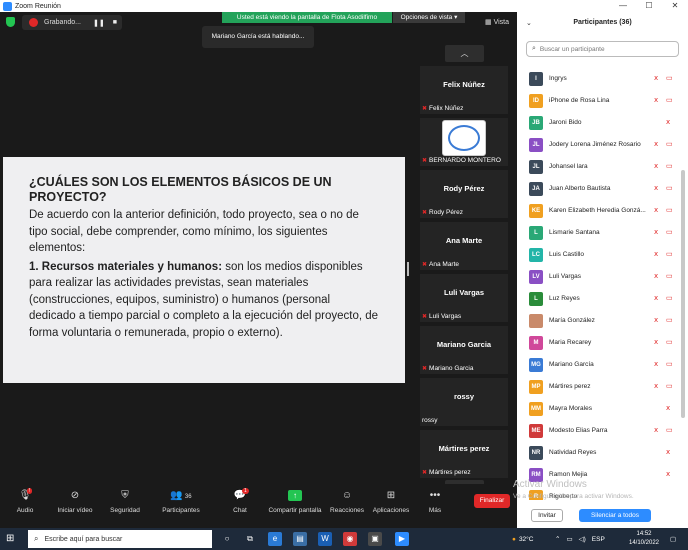 The height and width of the screenshot is (550, 688). Describe the element at coordinates (600, 167) in the screenshot. I see `participant-row: JL Johansel lara ⅹ ▭` at that location.